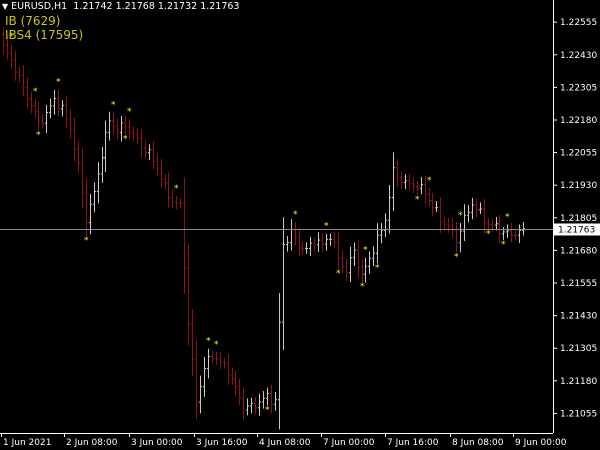 The image size is (600, 450). Describe the element at coordinates (285, 443) in the screenshot. I see `time-tick-label: 4 Jun 08:00` at that location.